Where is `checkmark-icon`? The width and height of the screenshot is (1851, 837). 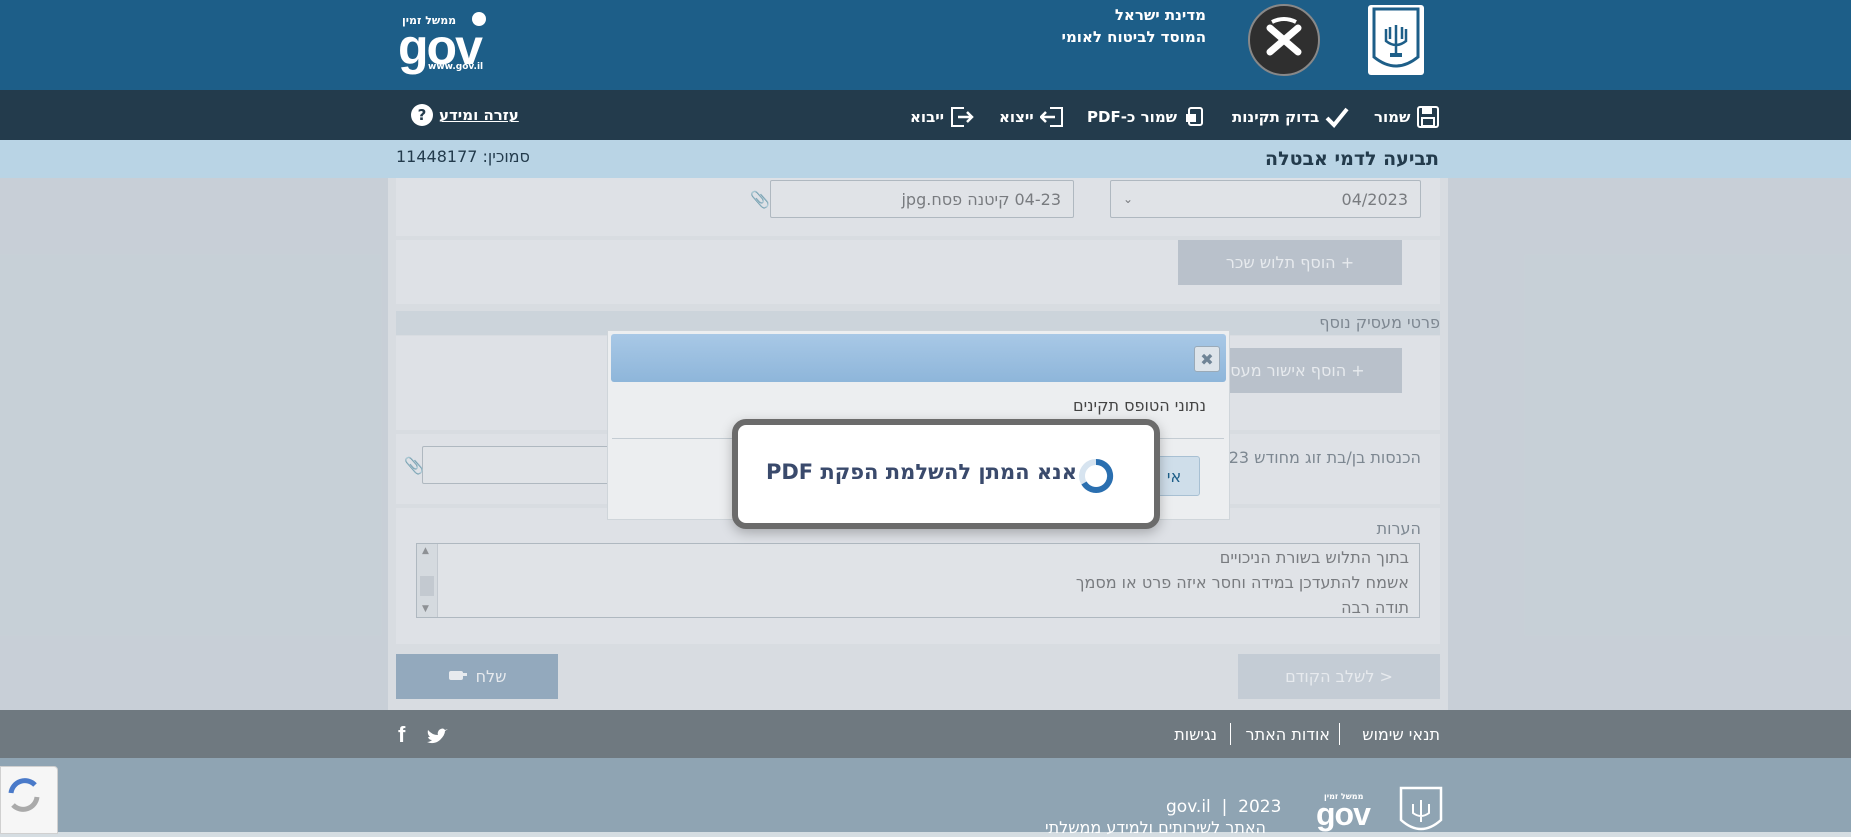 checkmark-icon is located at coordinates (1337, 117).